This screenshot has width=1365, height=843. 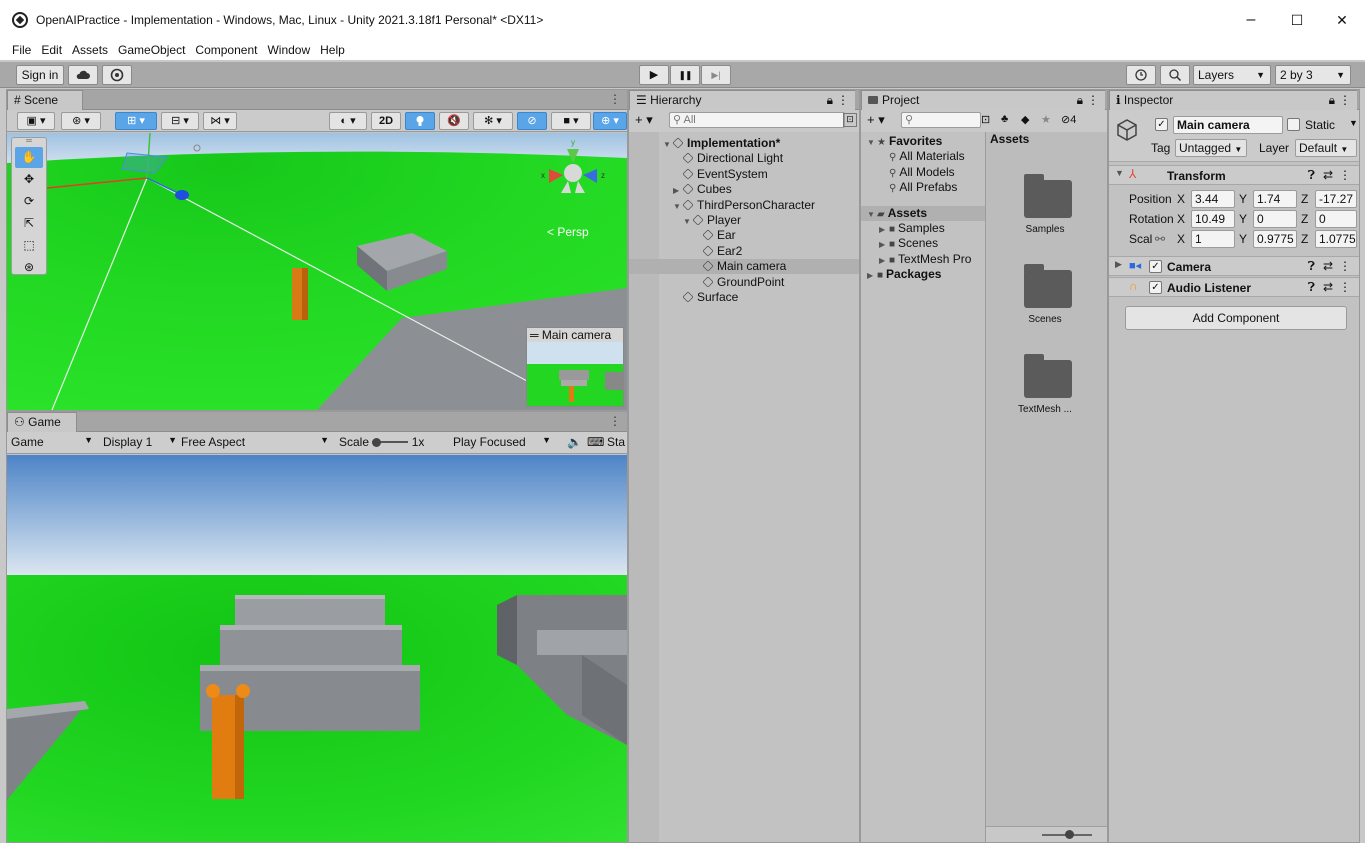 What do you see at coordinates (29, 267) in the screenshot?
I see `transform-tool-icon: ⊛` at bounding box center [29, 267].